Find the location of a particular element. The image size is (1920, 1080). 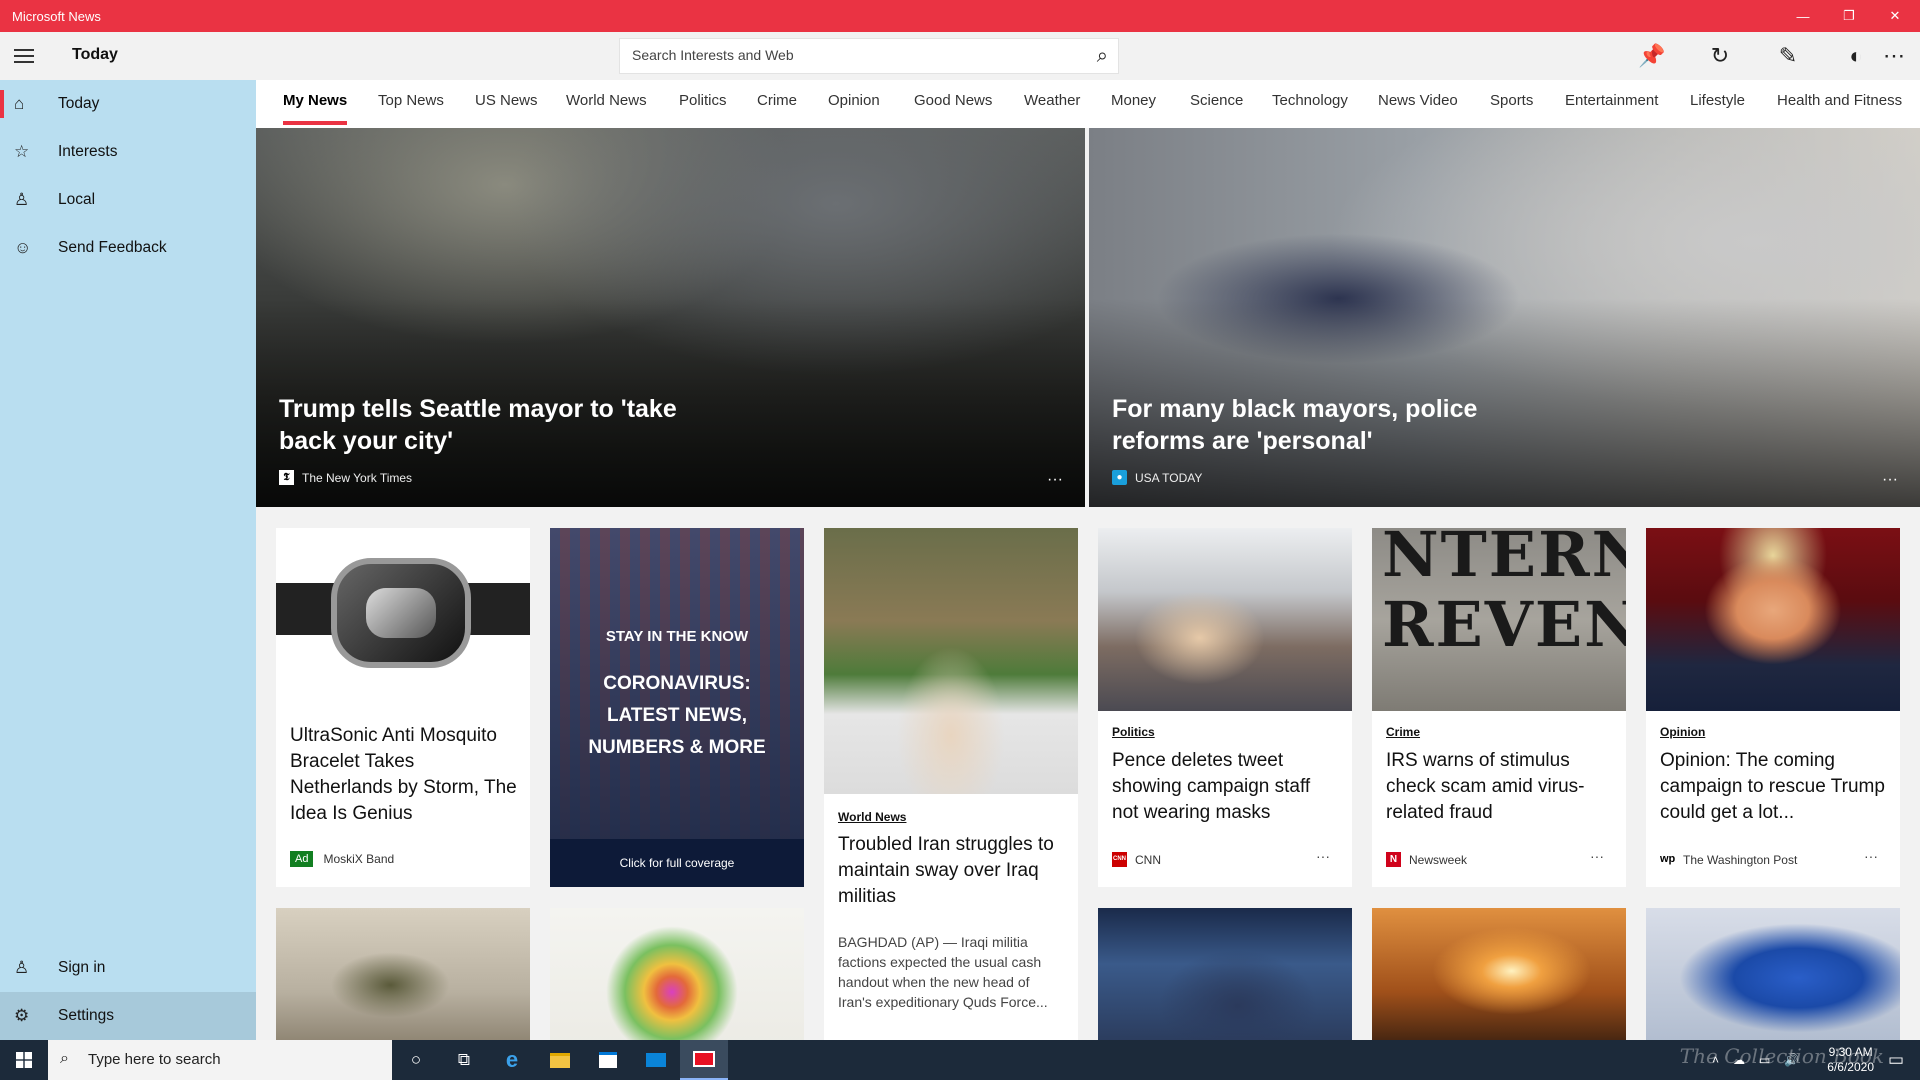

tab-health-and-fitness: Health and Fitness is located at coordinates (1839, 100).